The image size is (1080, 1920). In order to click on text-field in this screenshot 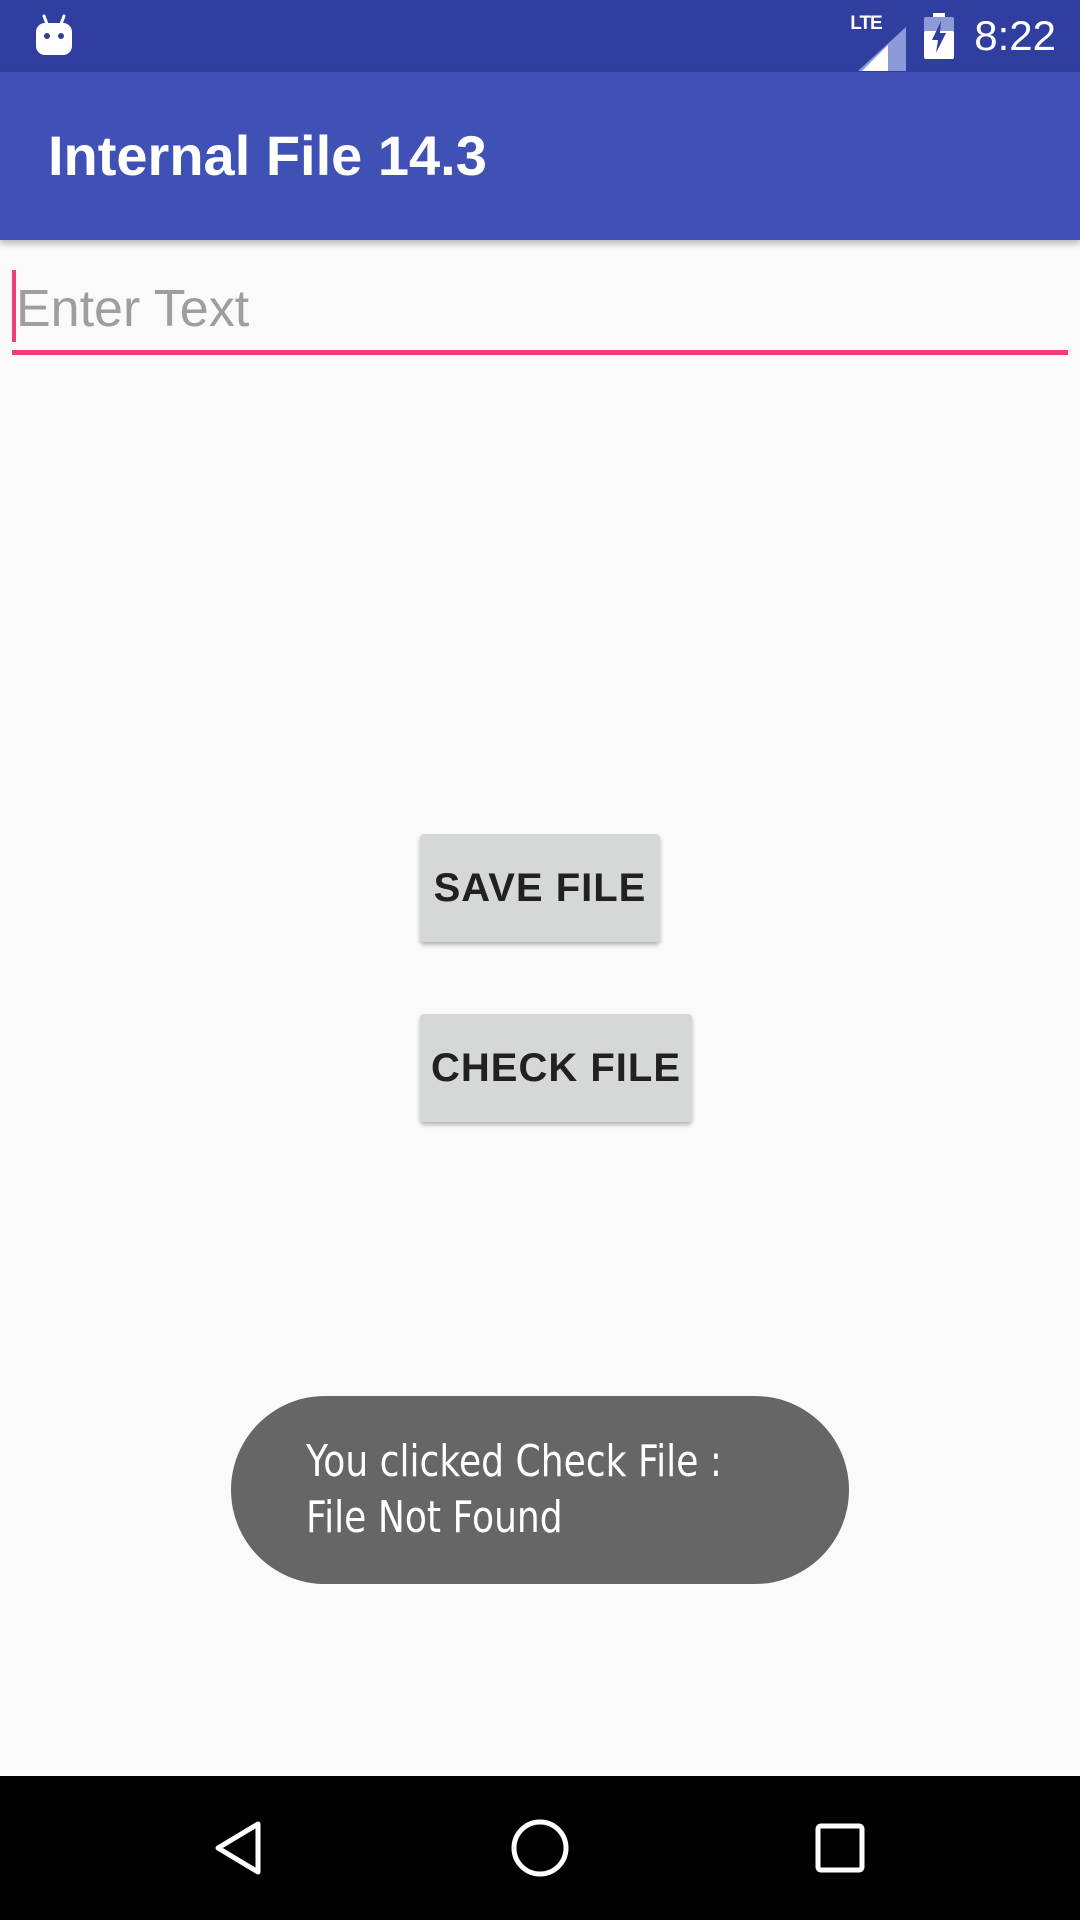, I will do `click(540, 312)`.